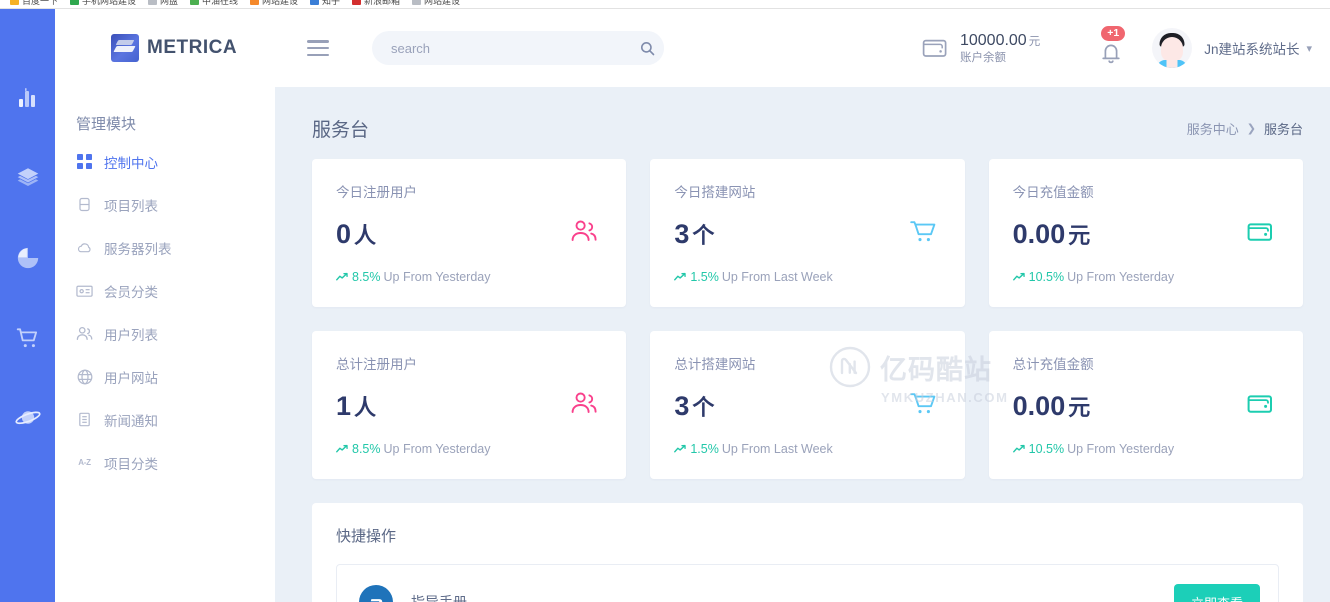  Describe the element at coordinates (1213, 128) in the screenshot. I see `breadcrumb-item-service-center: 服务中心` at that location.